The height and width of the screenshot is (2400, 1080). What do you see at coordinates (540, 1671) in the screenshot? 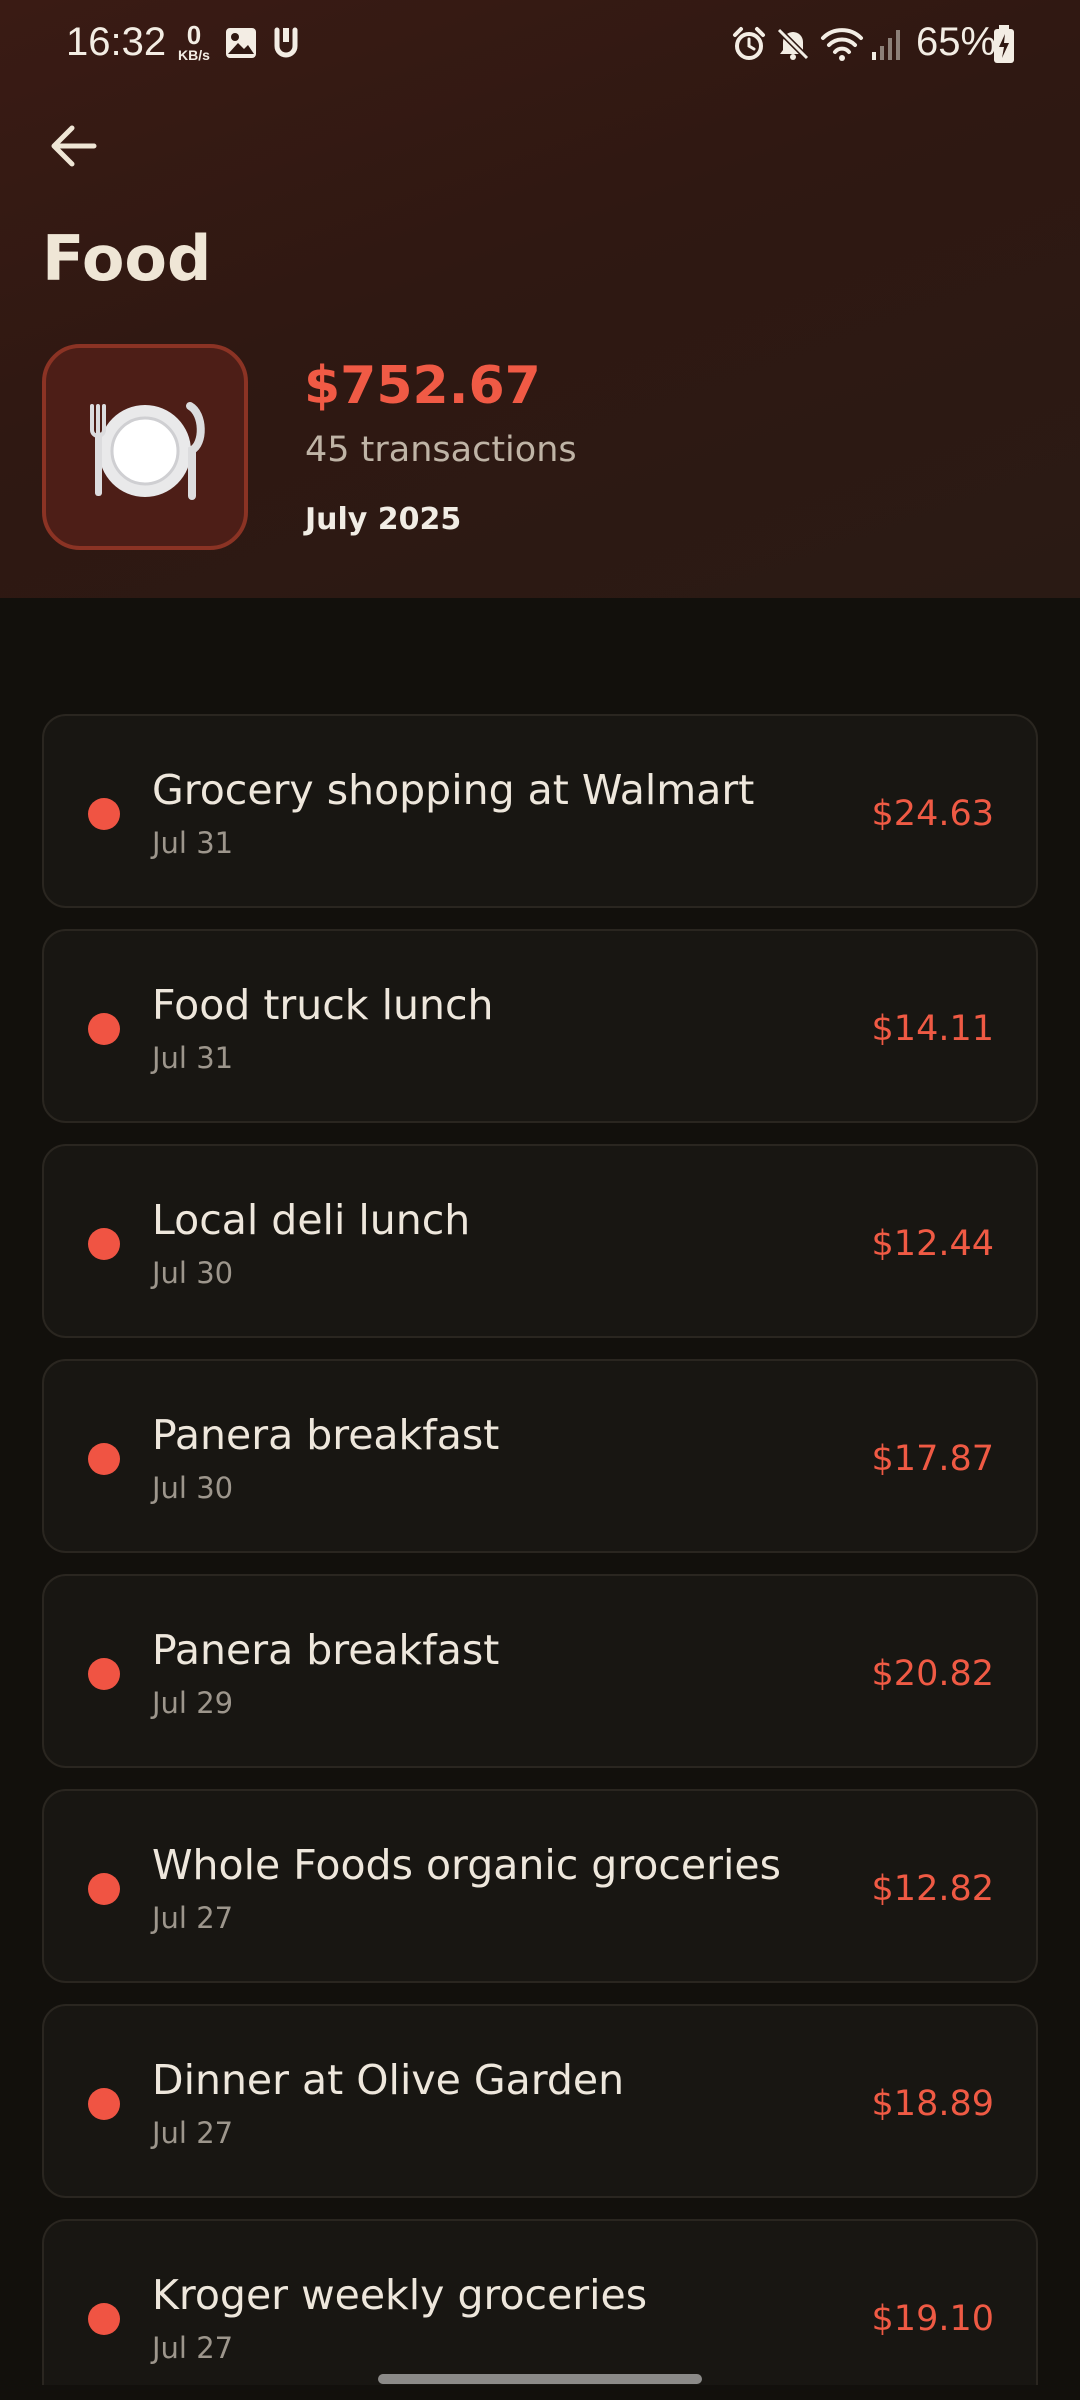
I see `transaction-card: Panera breakfast Jul 29 $20.82` at bounding box center [540, 1671].